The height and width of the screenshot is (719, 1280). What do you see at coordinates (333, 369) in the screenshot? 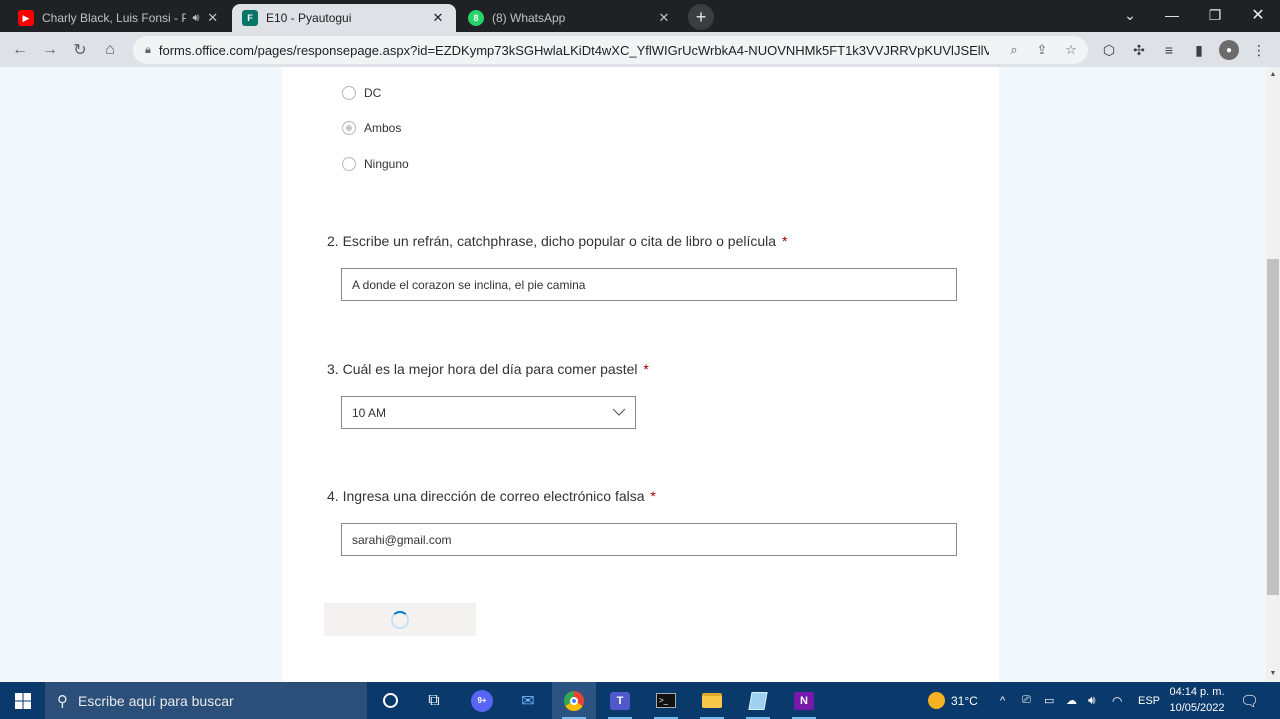
I see `question-number: 3.` at bounding box center [333, 369].